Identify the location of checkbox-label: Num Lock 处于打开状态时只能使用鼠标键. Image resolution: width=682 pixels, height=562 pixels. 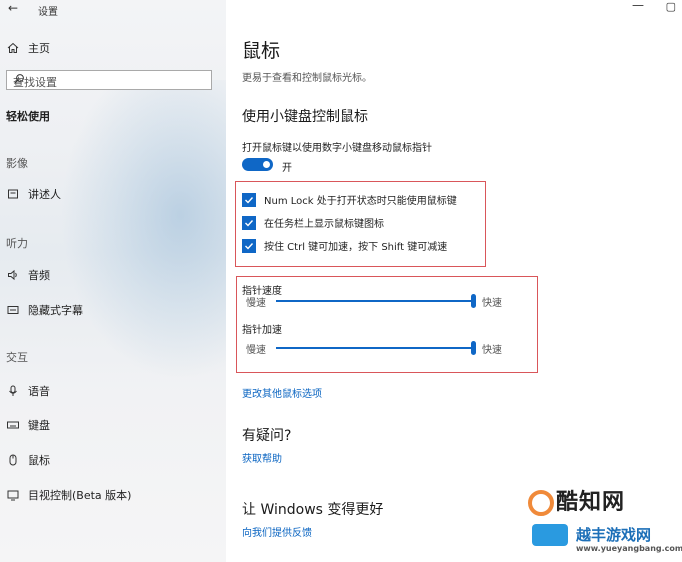
(360, 201).